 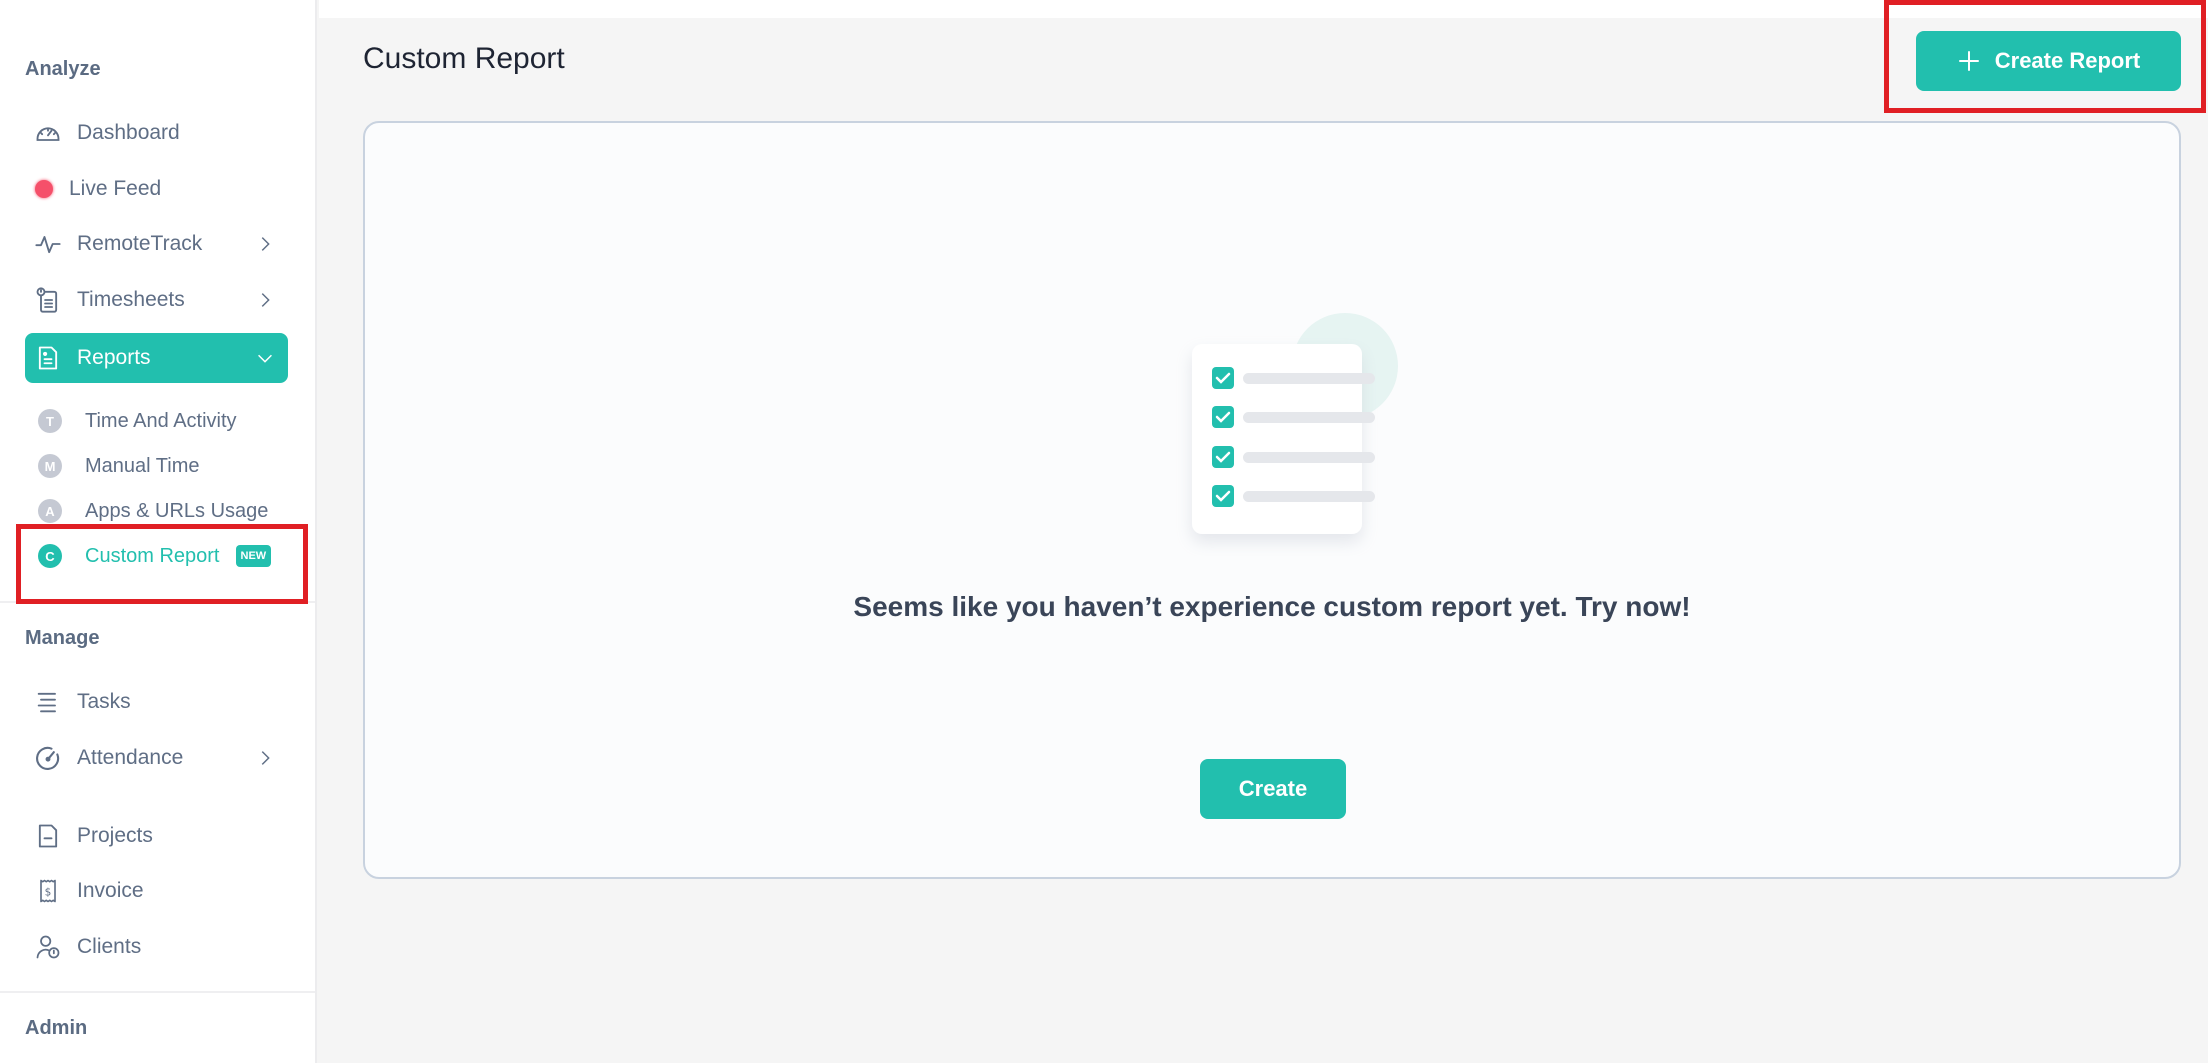 I want to click on sidebar-subitem-label: Time And Activity, so click(x=161, y=420).